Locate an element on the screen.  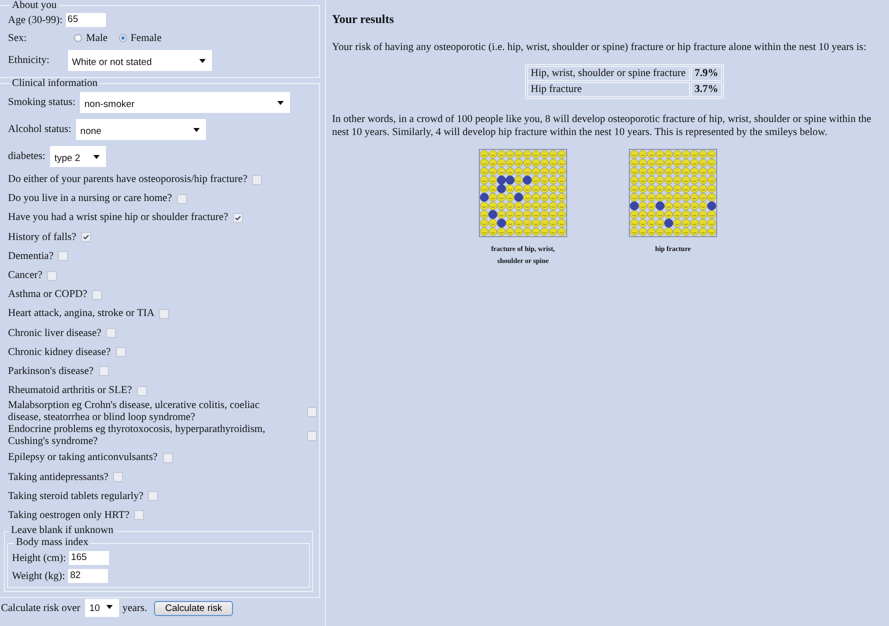
question-label: Malabsorption eg Crohn's disease, ulcerative colitis, coeliac disease, steatorrhea or blind loop syndrome? is located at coordinates (134, 412).